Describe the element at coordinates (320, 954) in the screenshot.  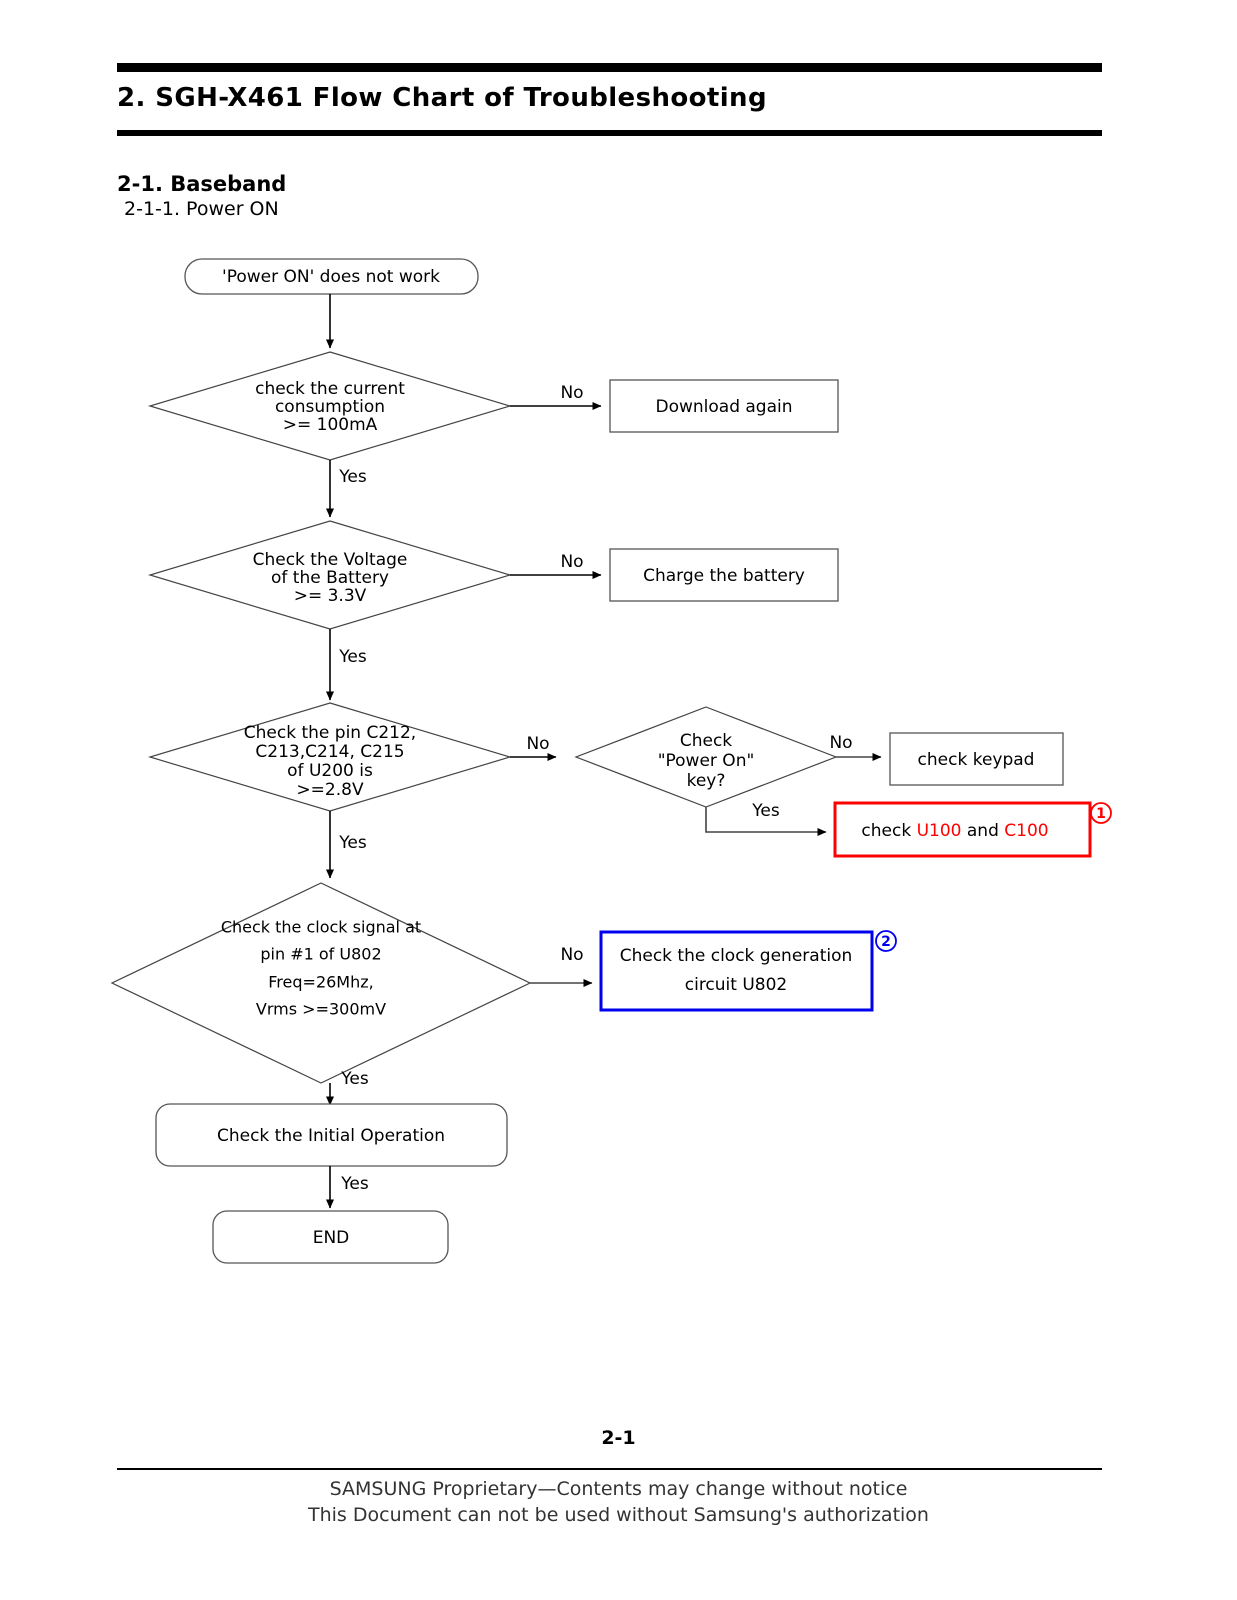
I see `decision-clock-line2: pin #1 of U802` at that location.